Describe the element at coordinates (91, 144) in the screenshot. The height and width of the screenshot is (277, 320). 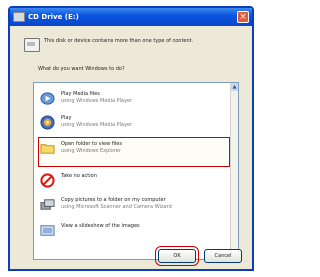
I see `option-label: Open folder to view files` at that location.